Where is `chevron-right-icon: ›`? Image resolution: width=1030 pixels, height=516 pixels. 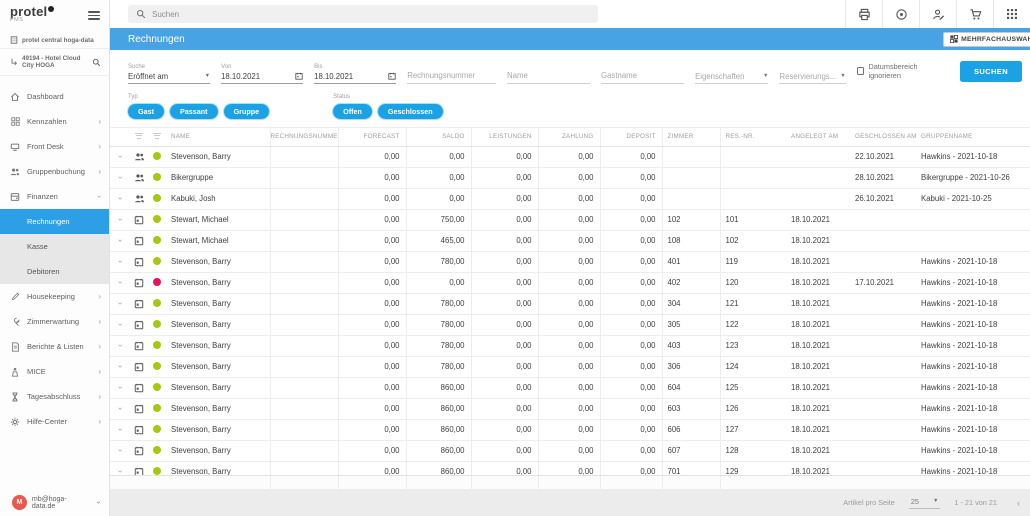 chevron-right-icon: › is located at coordinates (99, 121).